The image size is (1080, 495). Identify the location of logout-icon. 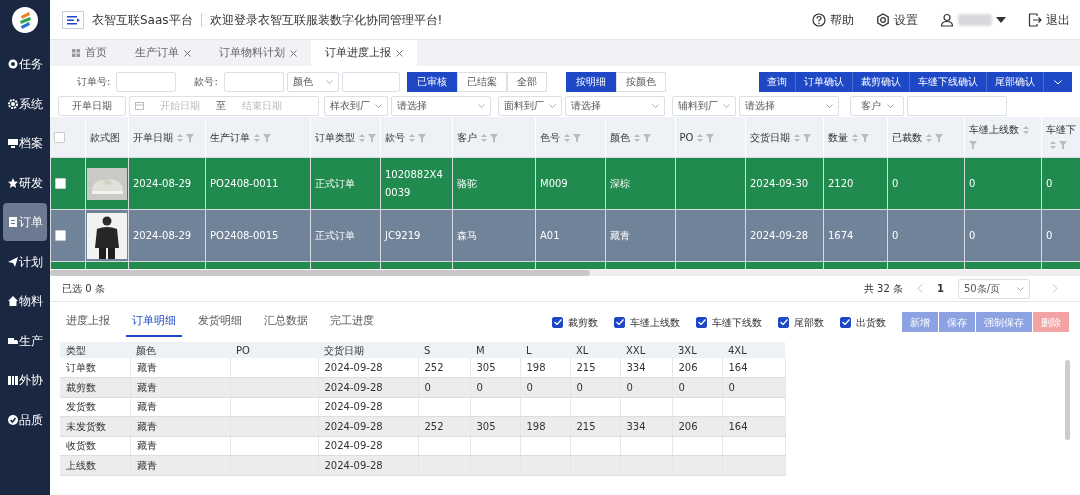
(1035, 19).